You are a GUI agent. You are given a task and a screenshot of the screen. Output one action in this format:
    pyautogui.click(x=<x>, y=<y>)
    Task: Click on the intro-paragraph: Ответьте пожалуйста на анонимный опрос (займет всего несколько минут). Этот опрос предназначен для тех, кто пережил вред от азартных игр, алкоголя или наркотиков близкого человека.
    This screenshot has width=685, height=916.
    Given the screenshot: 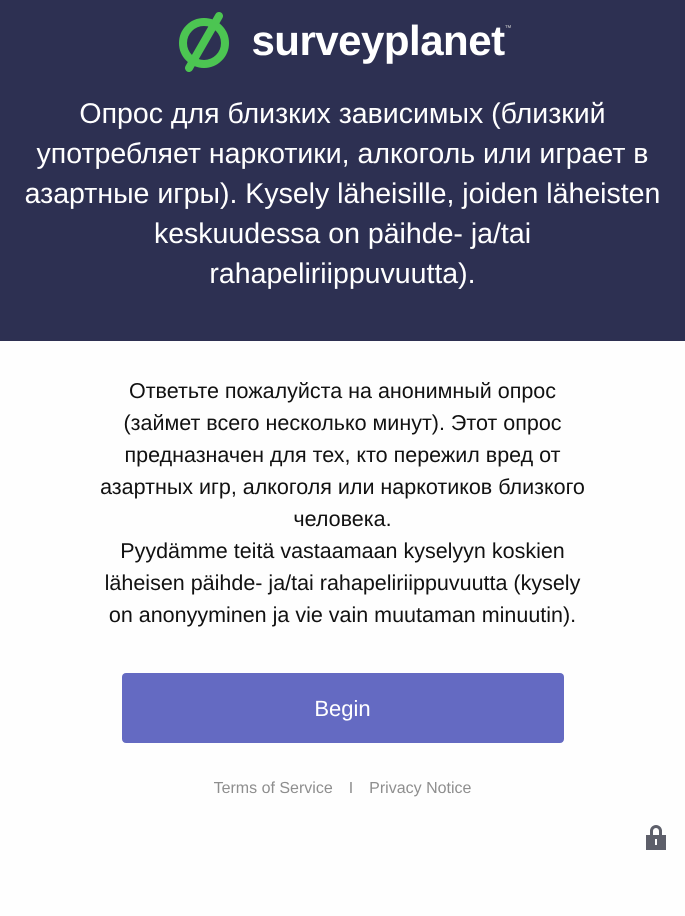 What is the action you would take?
    pyautogui.click(x=342, y=455)
    